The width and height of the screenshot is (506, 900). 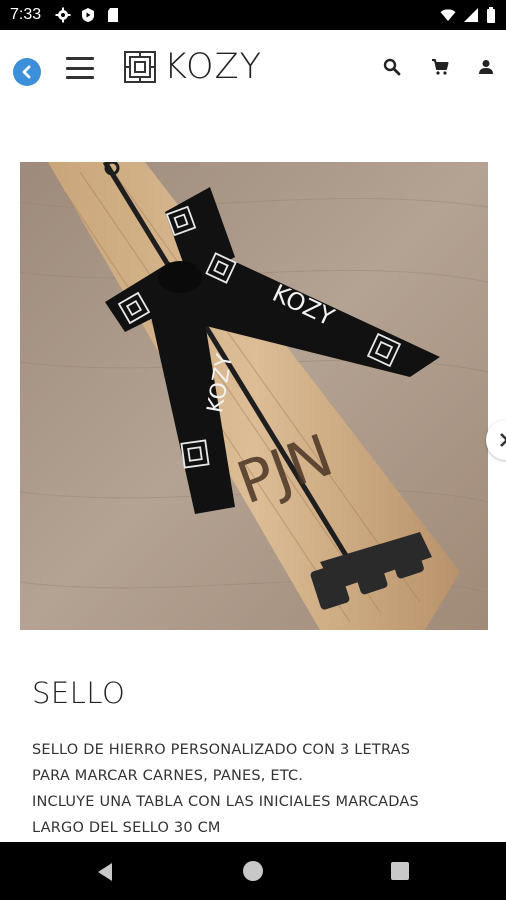 I want to click on kozy-logo-icon, so click(x=140, y=67).